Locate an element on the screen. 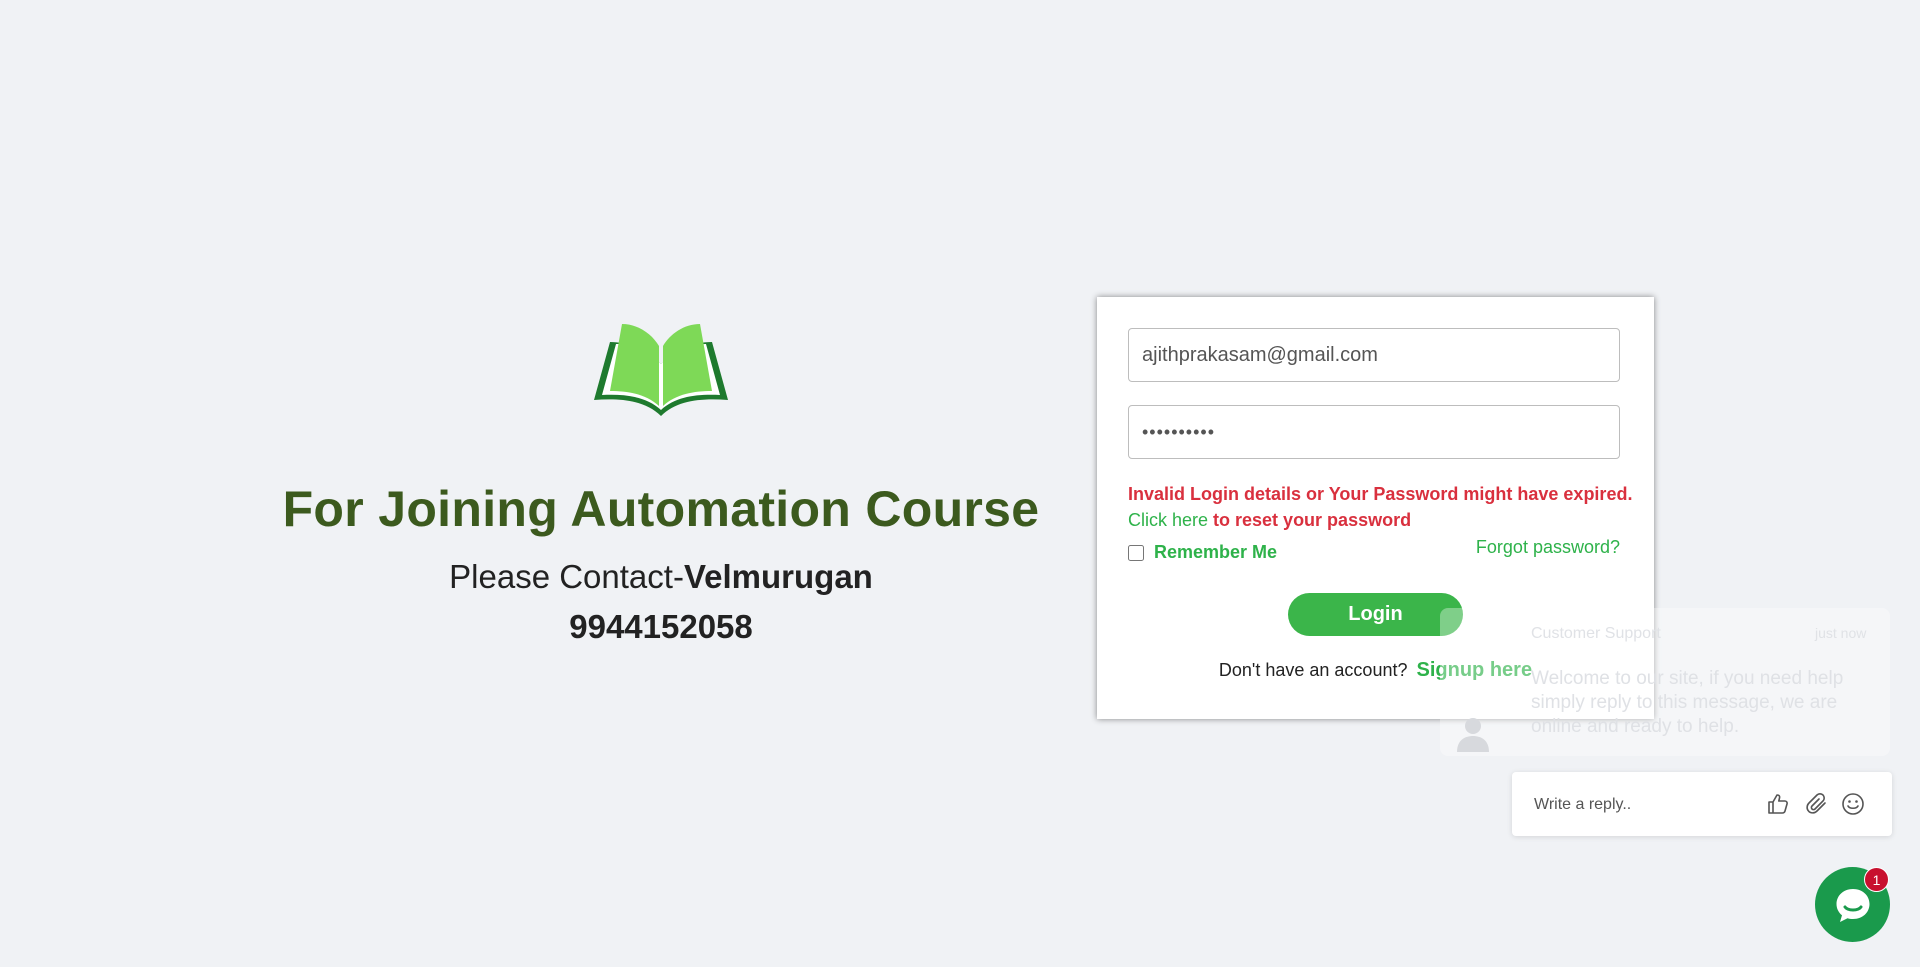 Image resolution: width=1920 pixels, height=967 pixels. chat-reply-box is located at coordinates (1702, 804).